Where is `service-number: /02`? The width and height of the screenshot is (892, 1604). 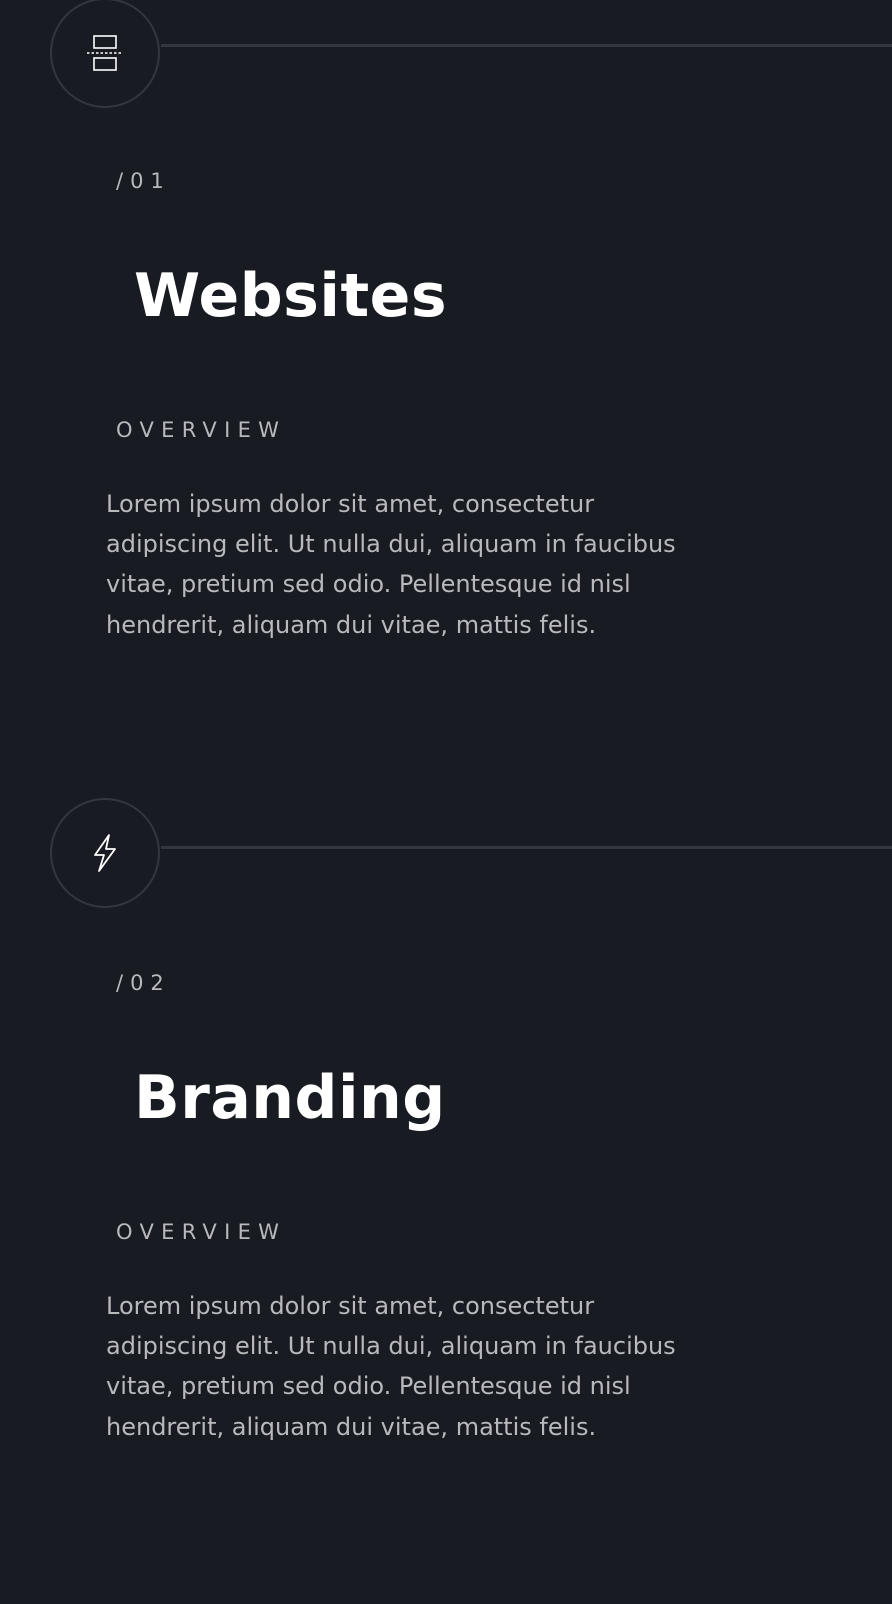 service-number: /02 is located at coordinates (143, 983).